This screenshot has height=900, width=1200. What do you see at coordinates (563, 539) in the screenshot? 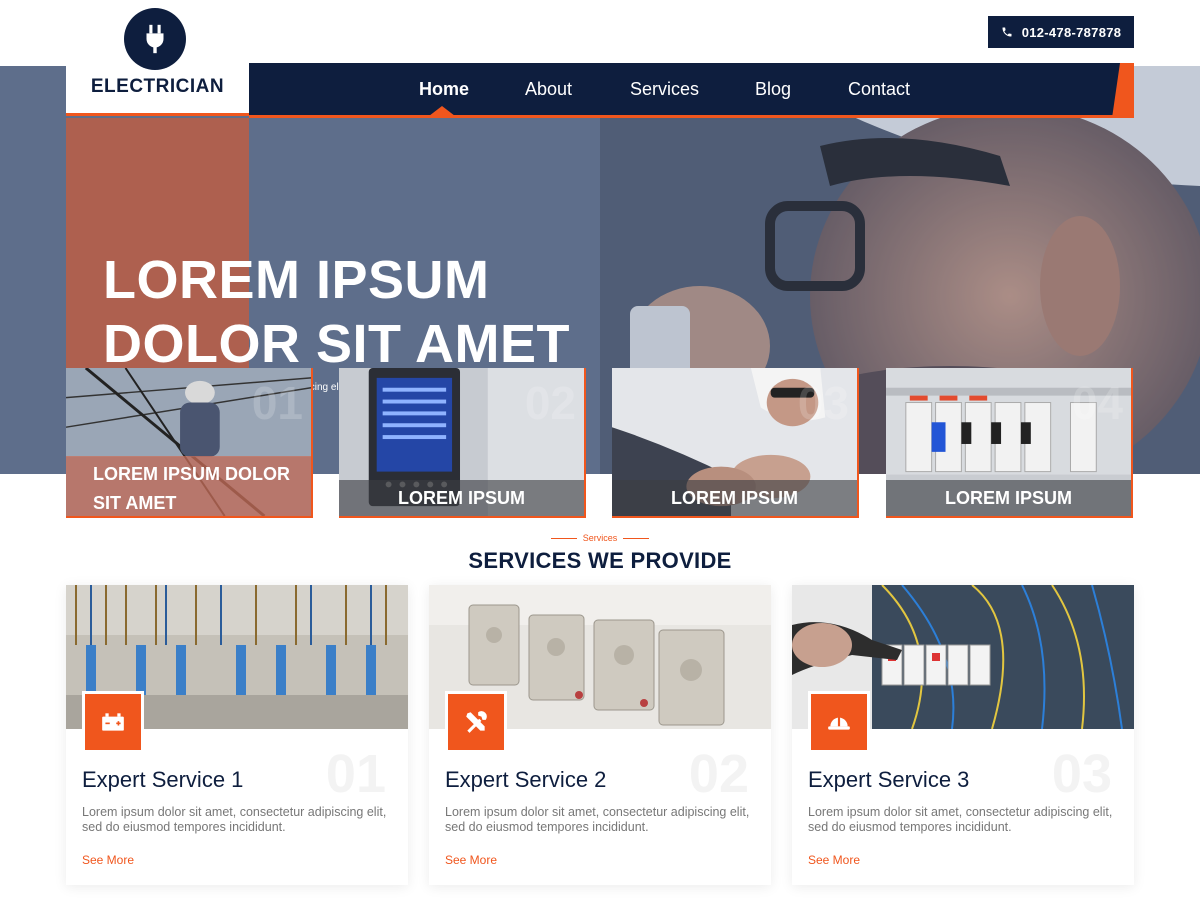
I see `eyebrow-line-left` at bounding box center [563, 539].